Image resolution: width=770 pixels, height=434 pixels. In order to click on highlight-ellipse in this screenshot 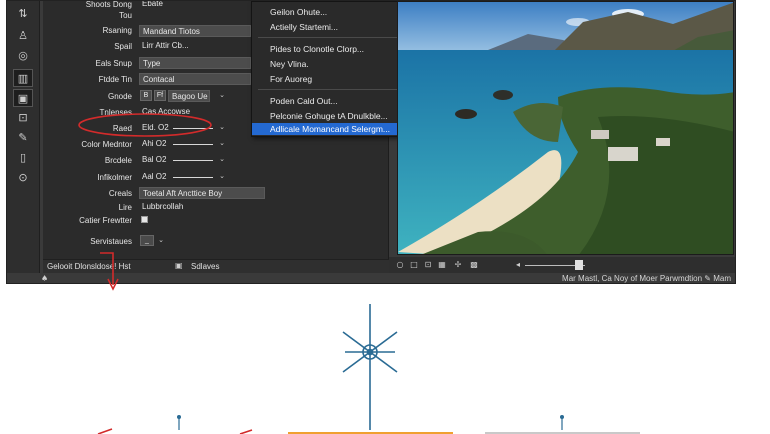, I will do `click(145, 125)`.